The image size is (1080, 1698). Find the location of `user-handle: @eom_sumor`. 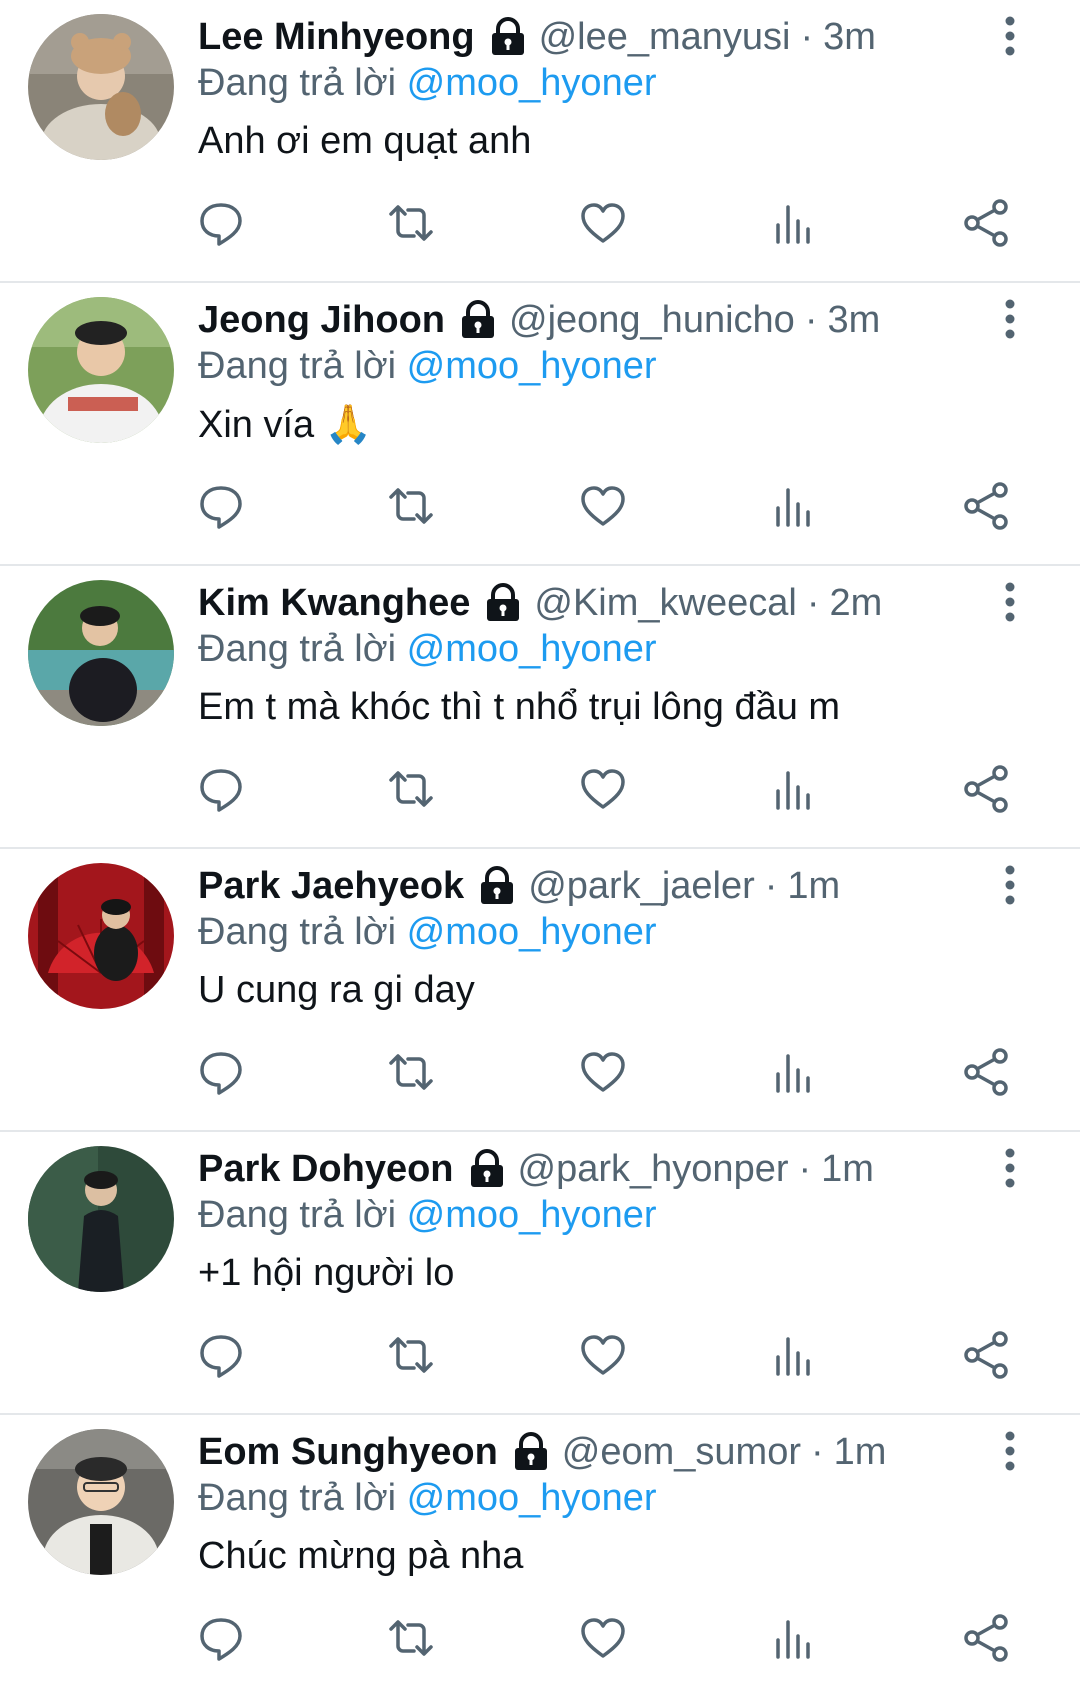

user-handle: @eom_sumor is located at coordinates (681, 1452).